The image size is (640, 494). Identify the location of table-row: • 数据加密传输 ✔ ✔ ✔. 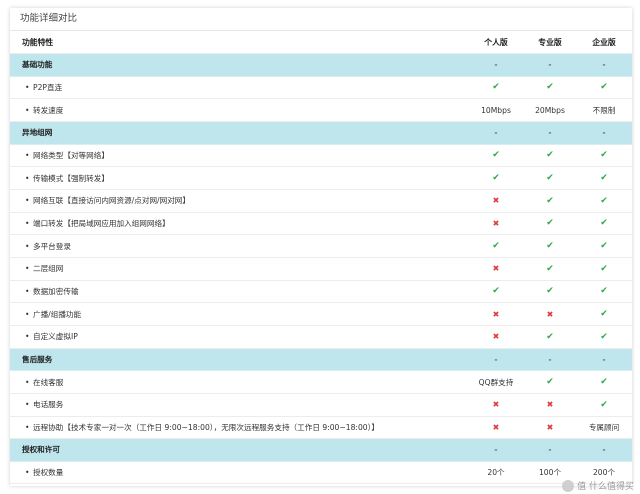
(321, 292).